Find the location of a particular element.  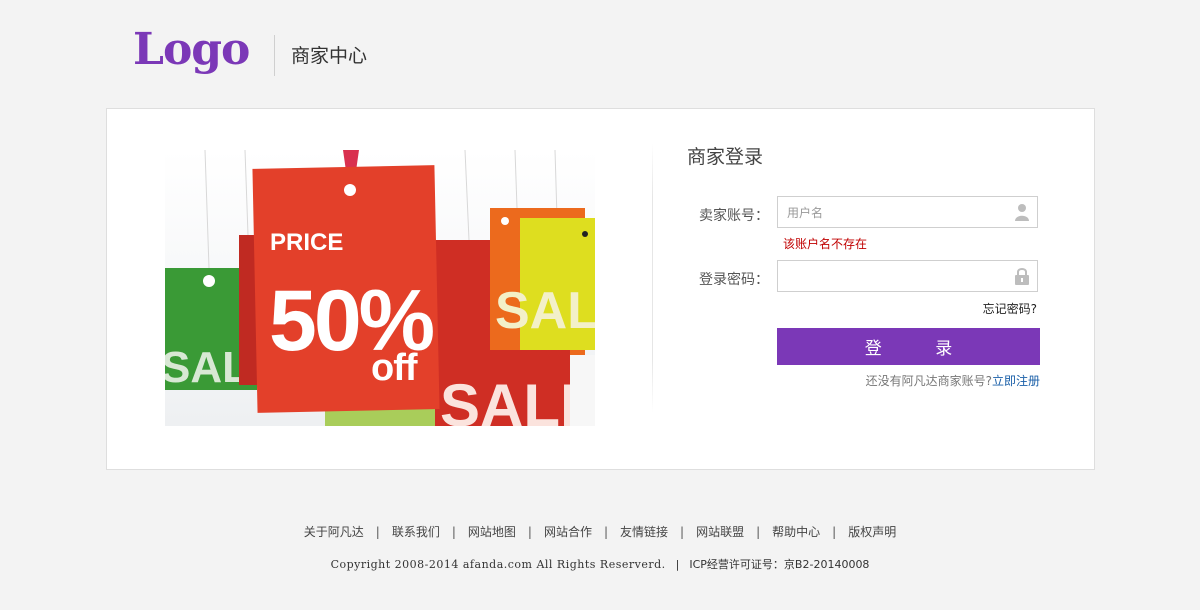

login-button: 登 录 is located at coordinates (908, 346).